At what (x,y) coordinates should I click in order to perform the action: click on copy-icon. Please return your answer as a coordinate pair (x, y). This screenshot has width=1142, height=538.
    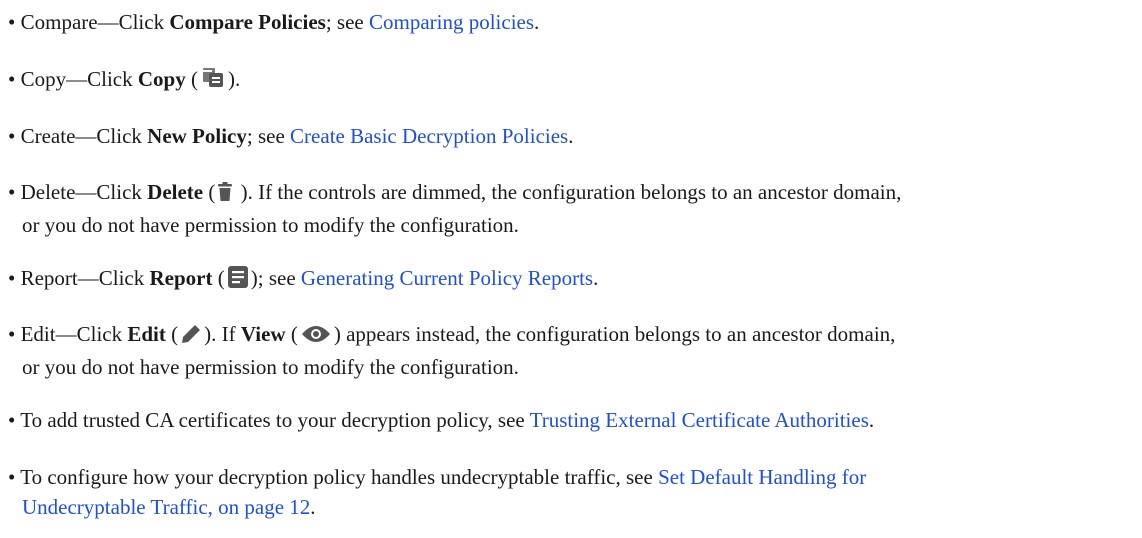
    Looking at the image, I should click on (213, 82).